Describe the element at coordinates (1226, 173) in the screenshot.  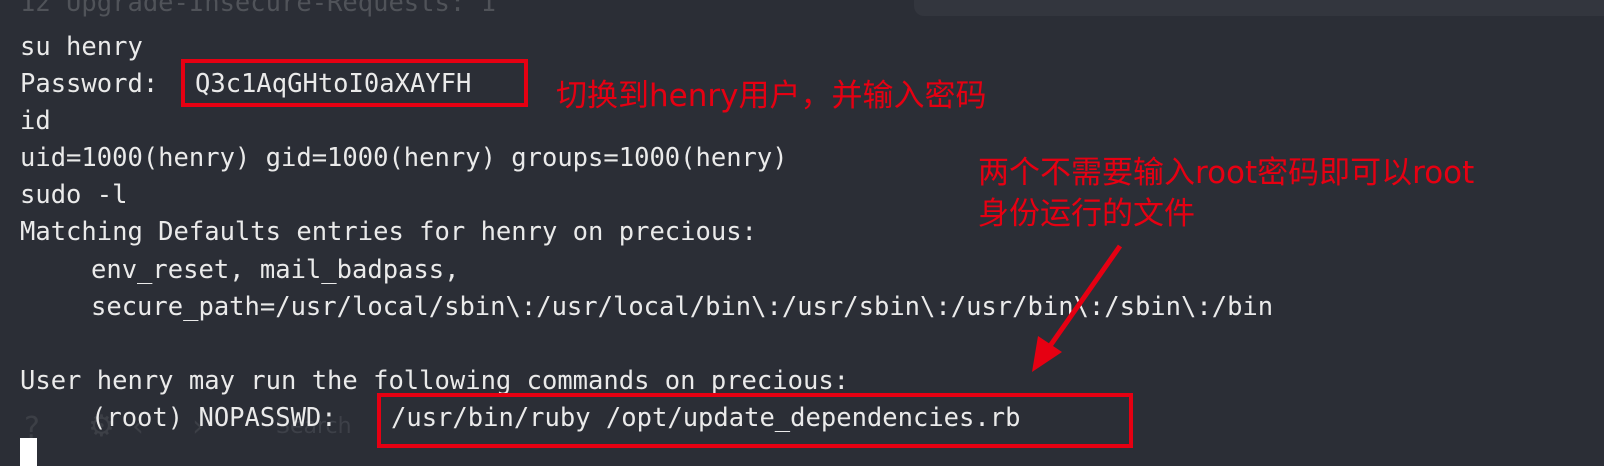
I see `annotation-no-root-password-line1: 两个不需要输入root密码即可以root` at that location.